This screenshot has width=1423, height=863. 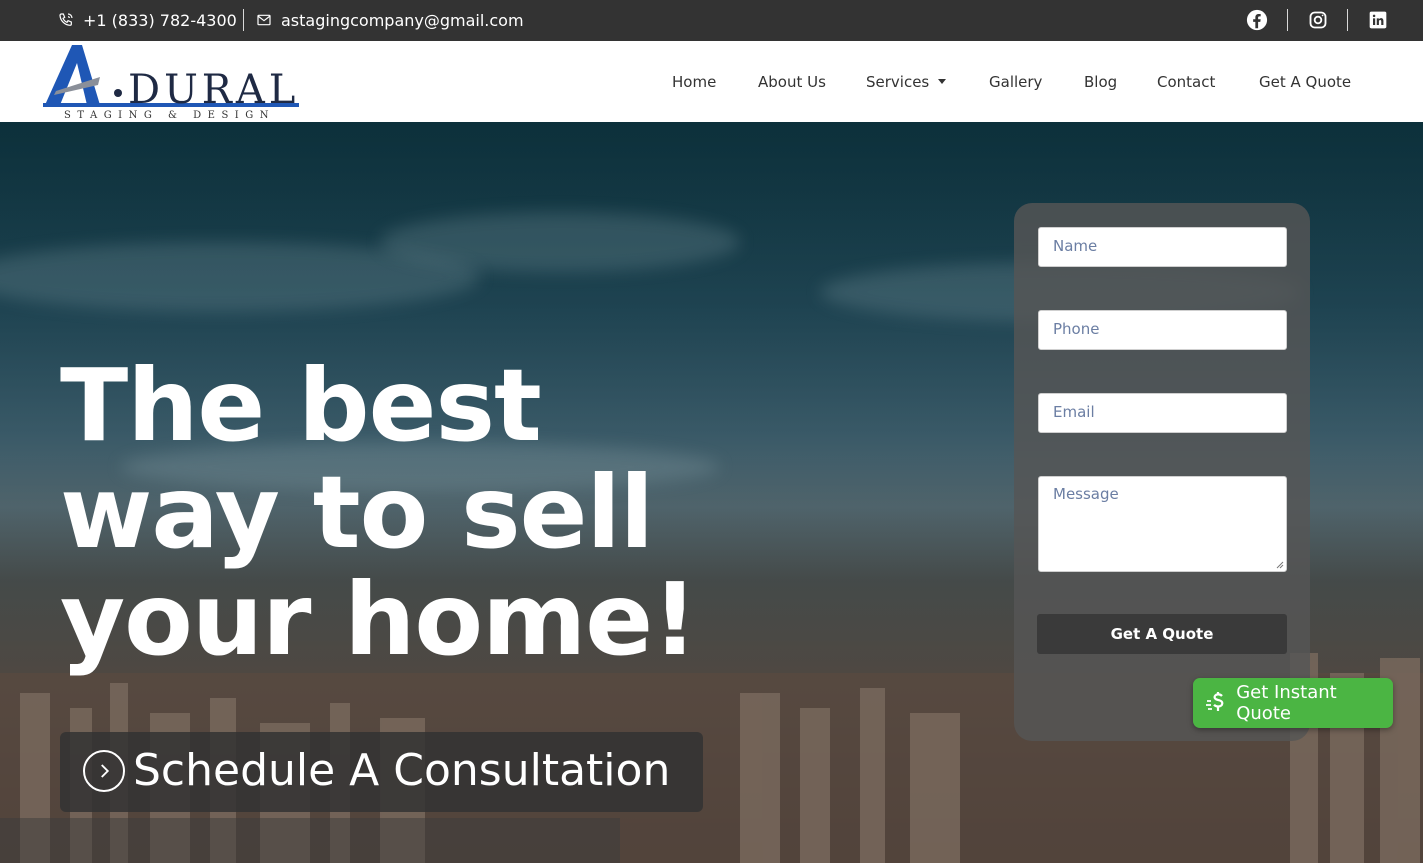 I want to click on email-address: astagingcompany@gmail.com, so click(x=402, y=20).